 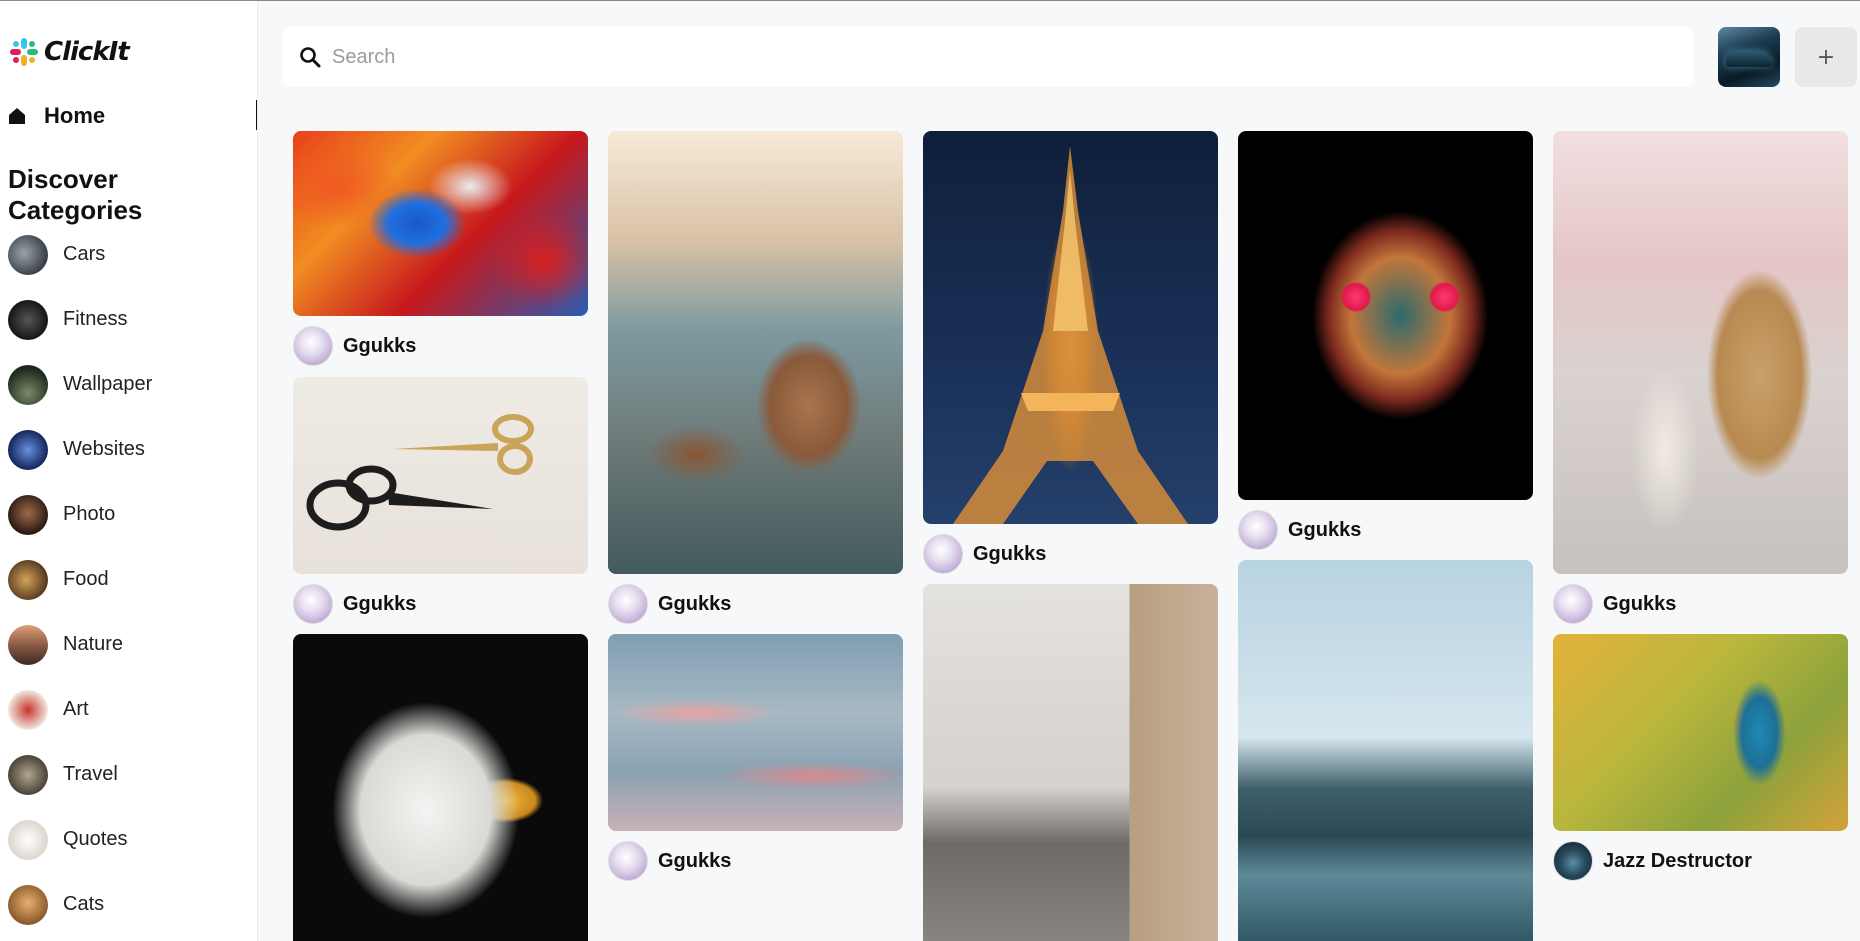 What do you see at coordinates (1677, 860) in the screenshot?
I see `author-name: Jazz Destructor` at bounding box center [1677, 860].